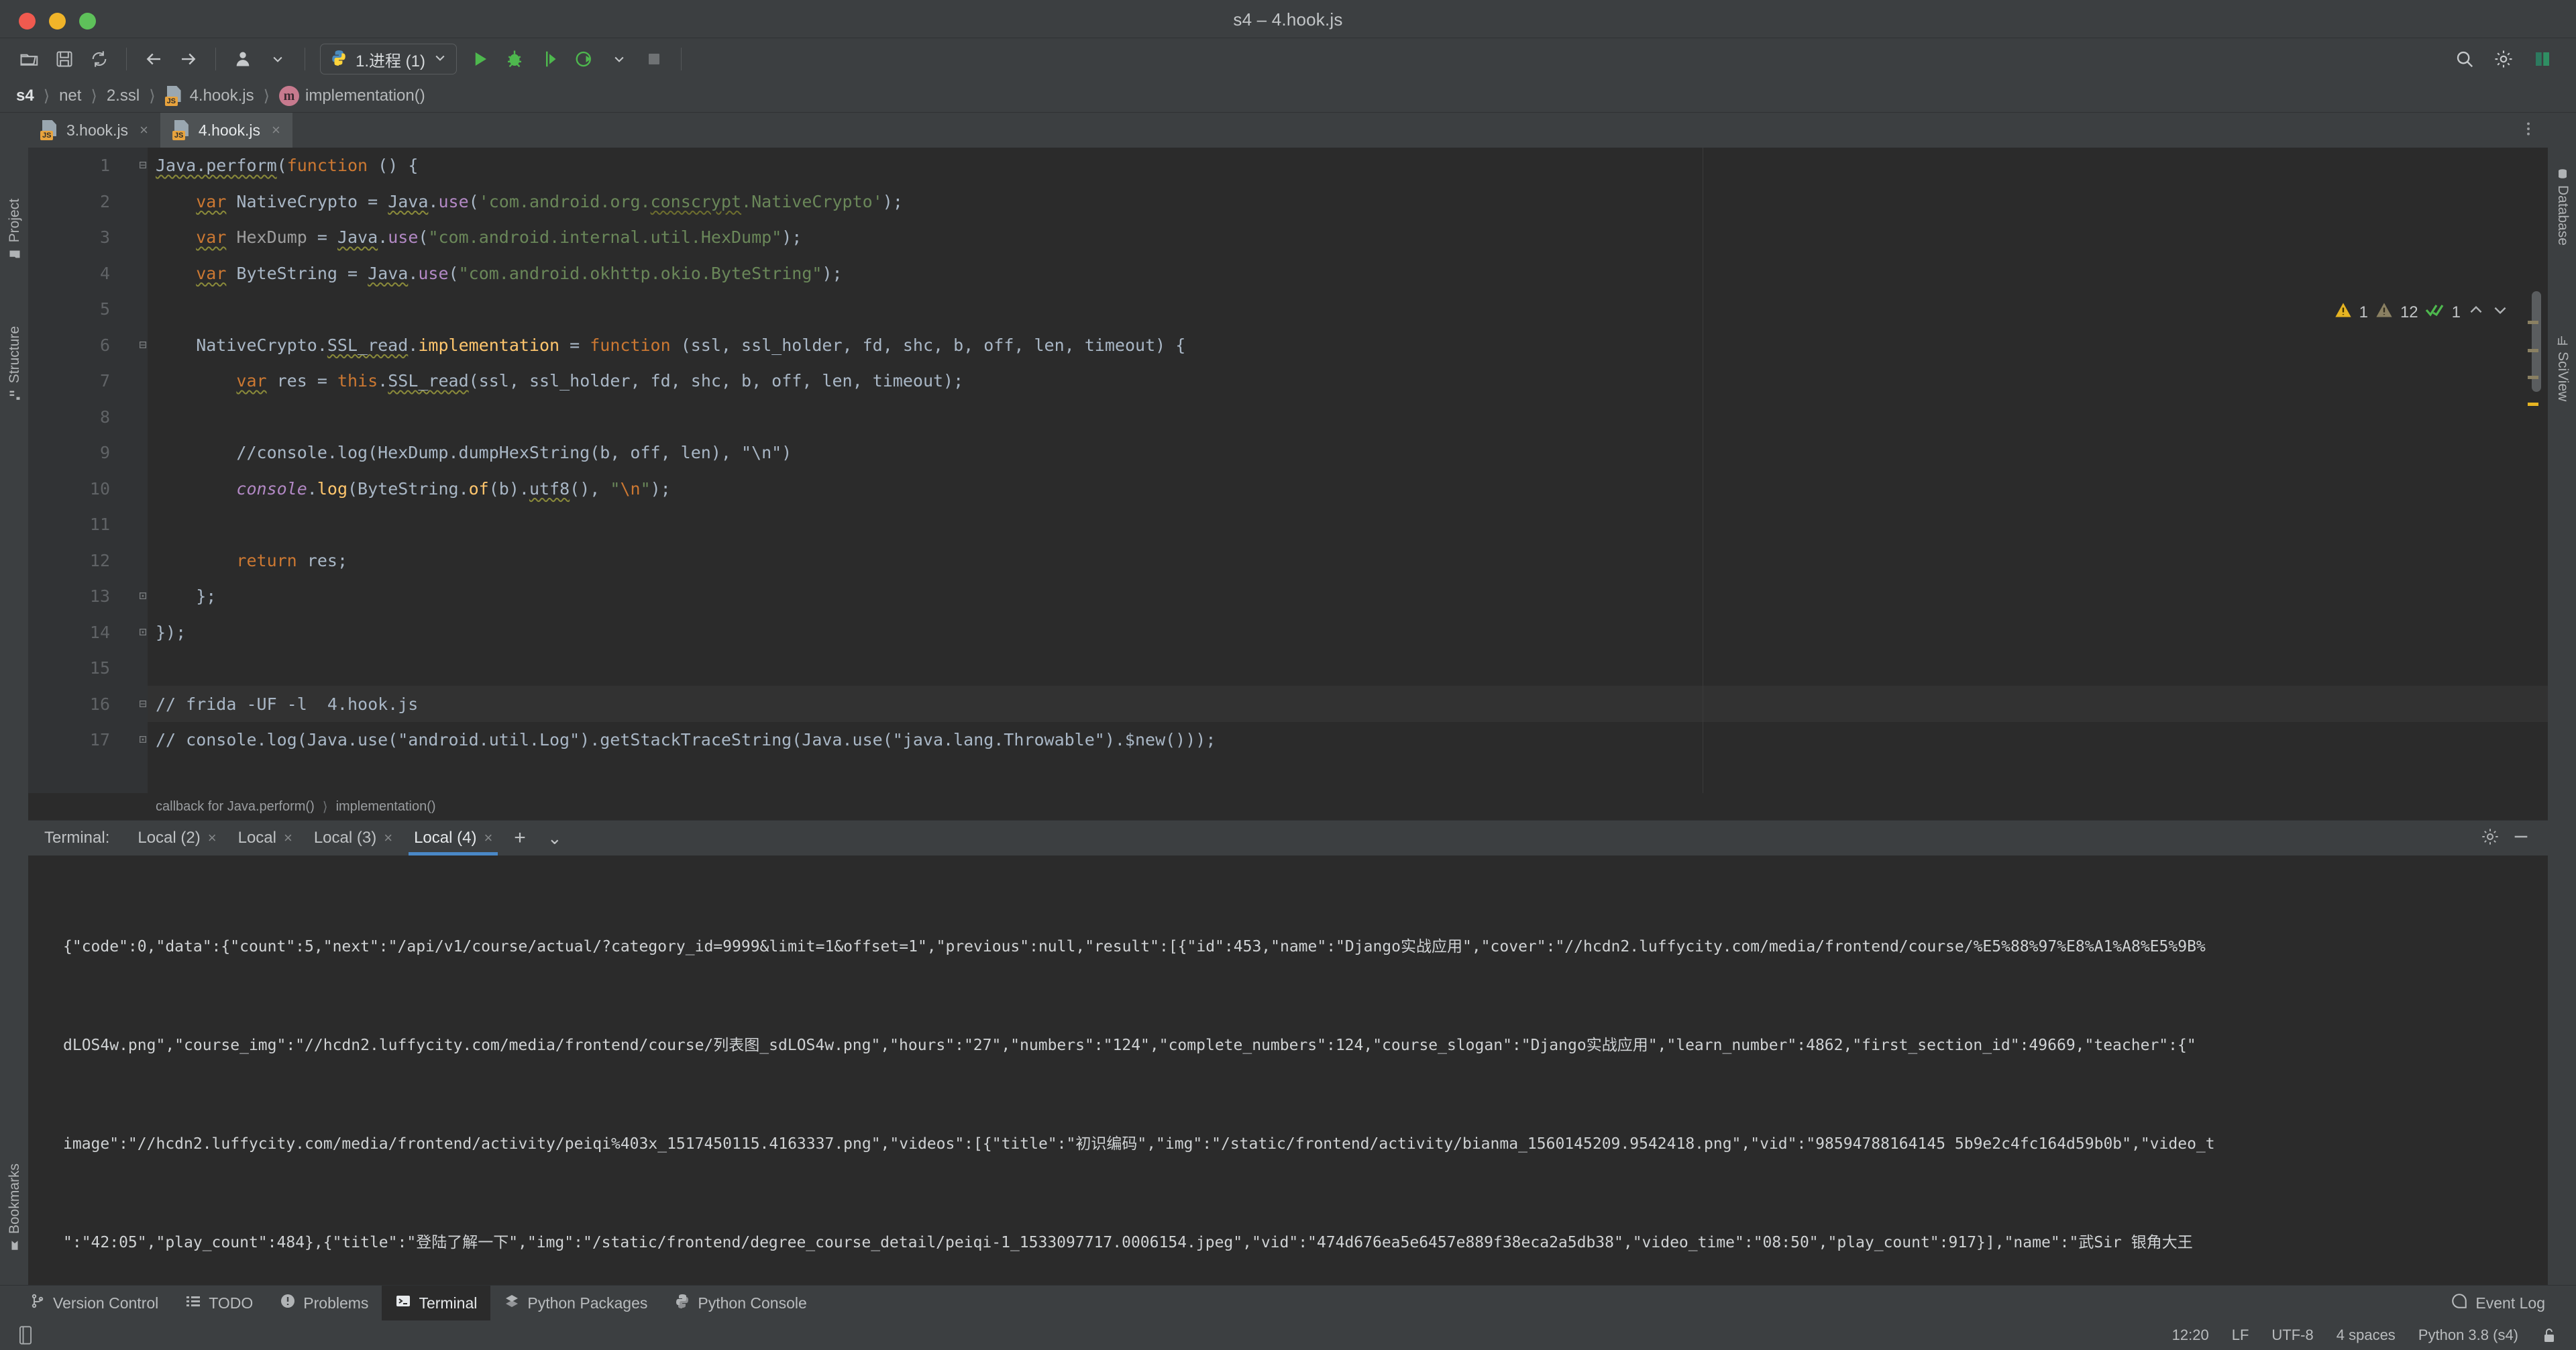 The height and width of the screenshot is (1350, 2576). I want to click on python-interpreter: Python 3.8 (s4), so click(2468, 1335).